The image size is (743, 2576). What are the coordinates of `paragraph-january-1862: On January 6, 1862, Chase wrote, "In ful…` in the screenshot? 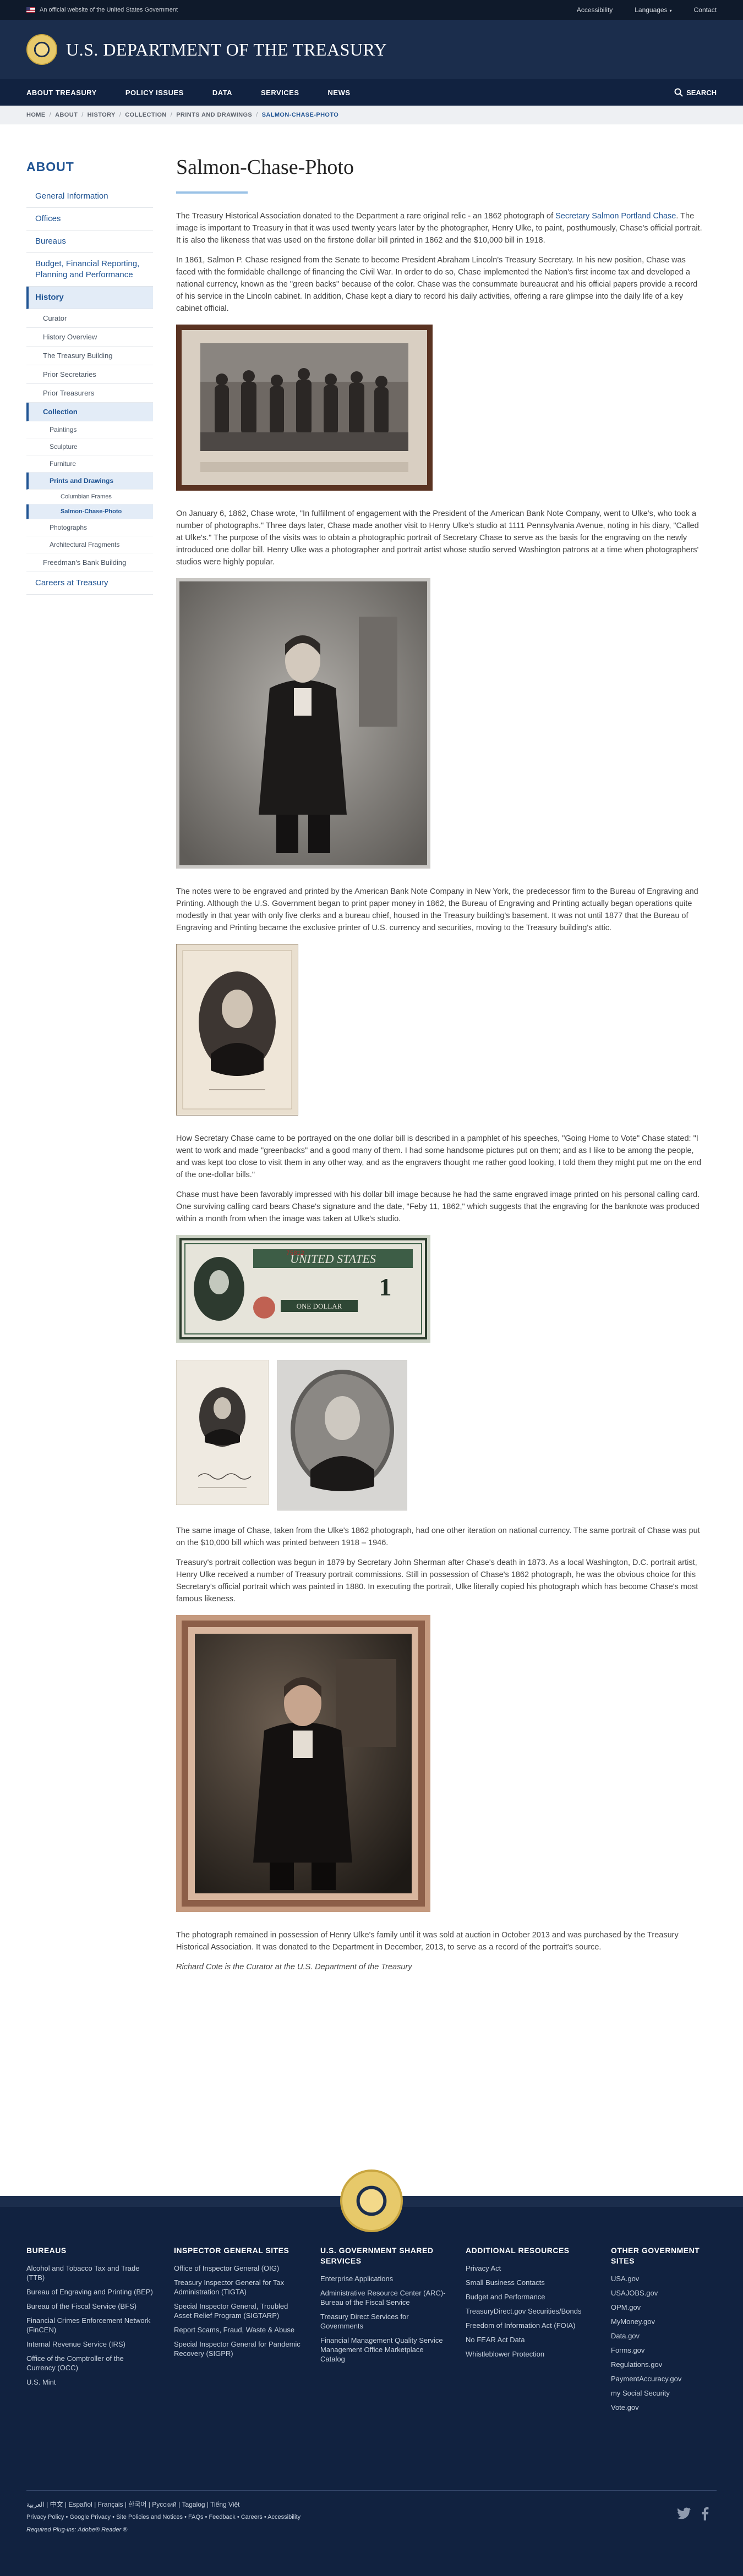 It's located at (438, 538).